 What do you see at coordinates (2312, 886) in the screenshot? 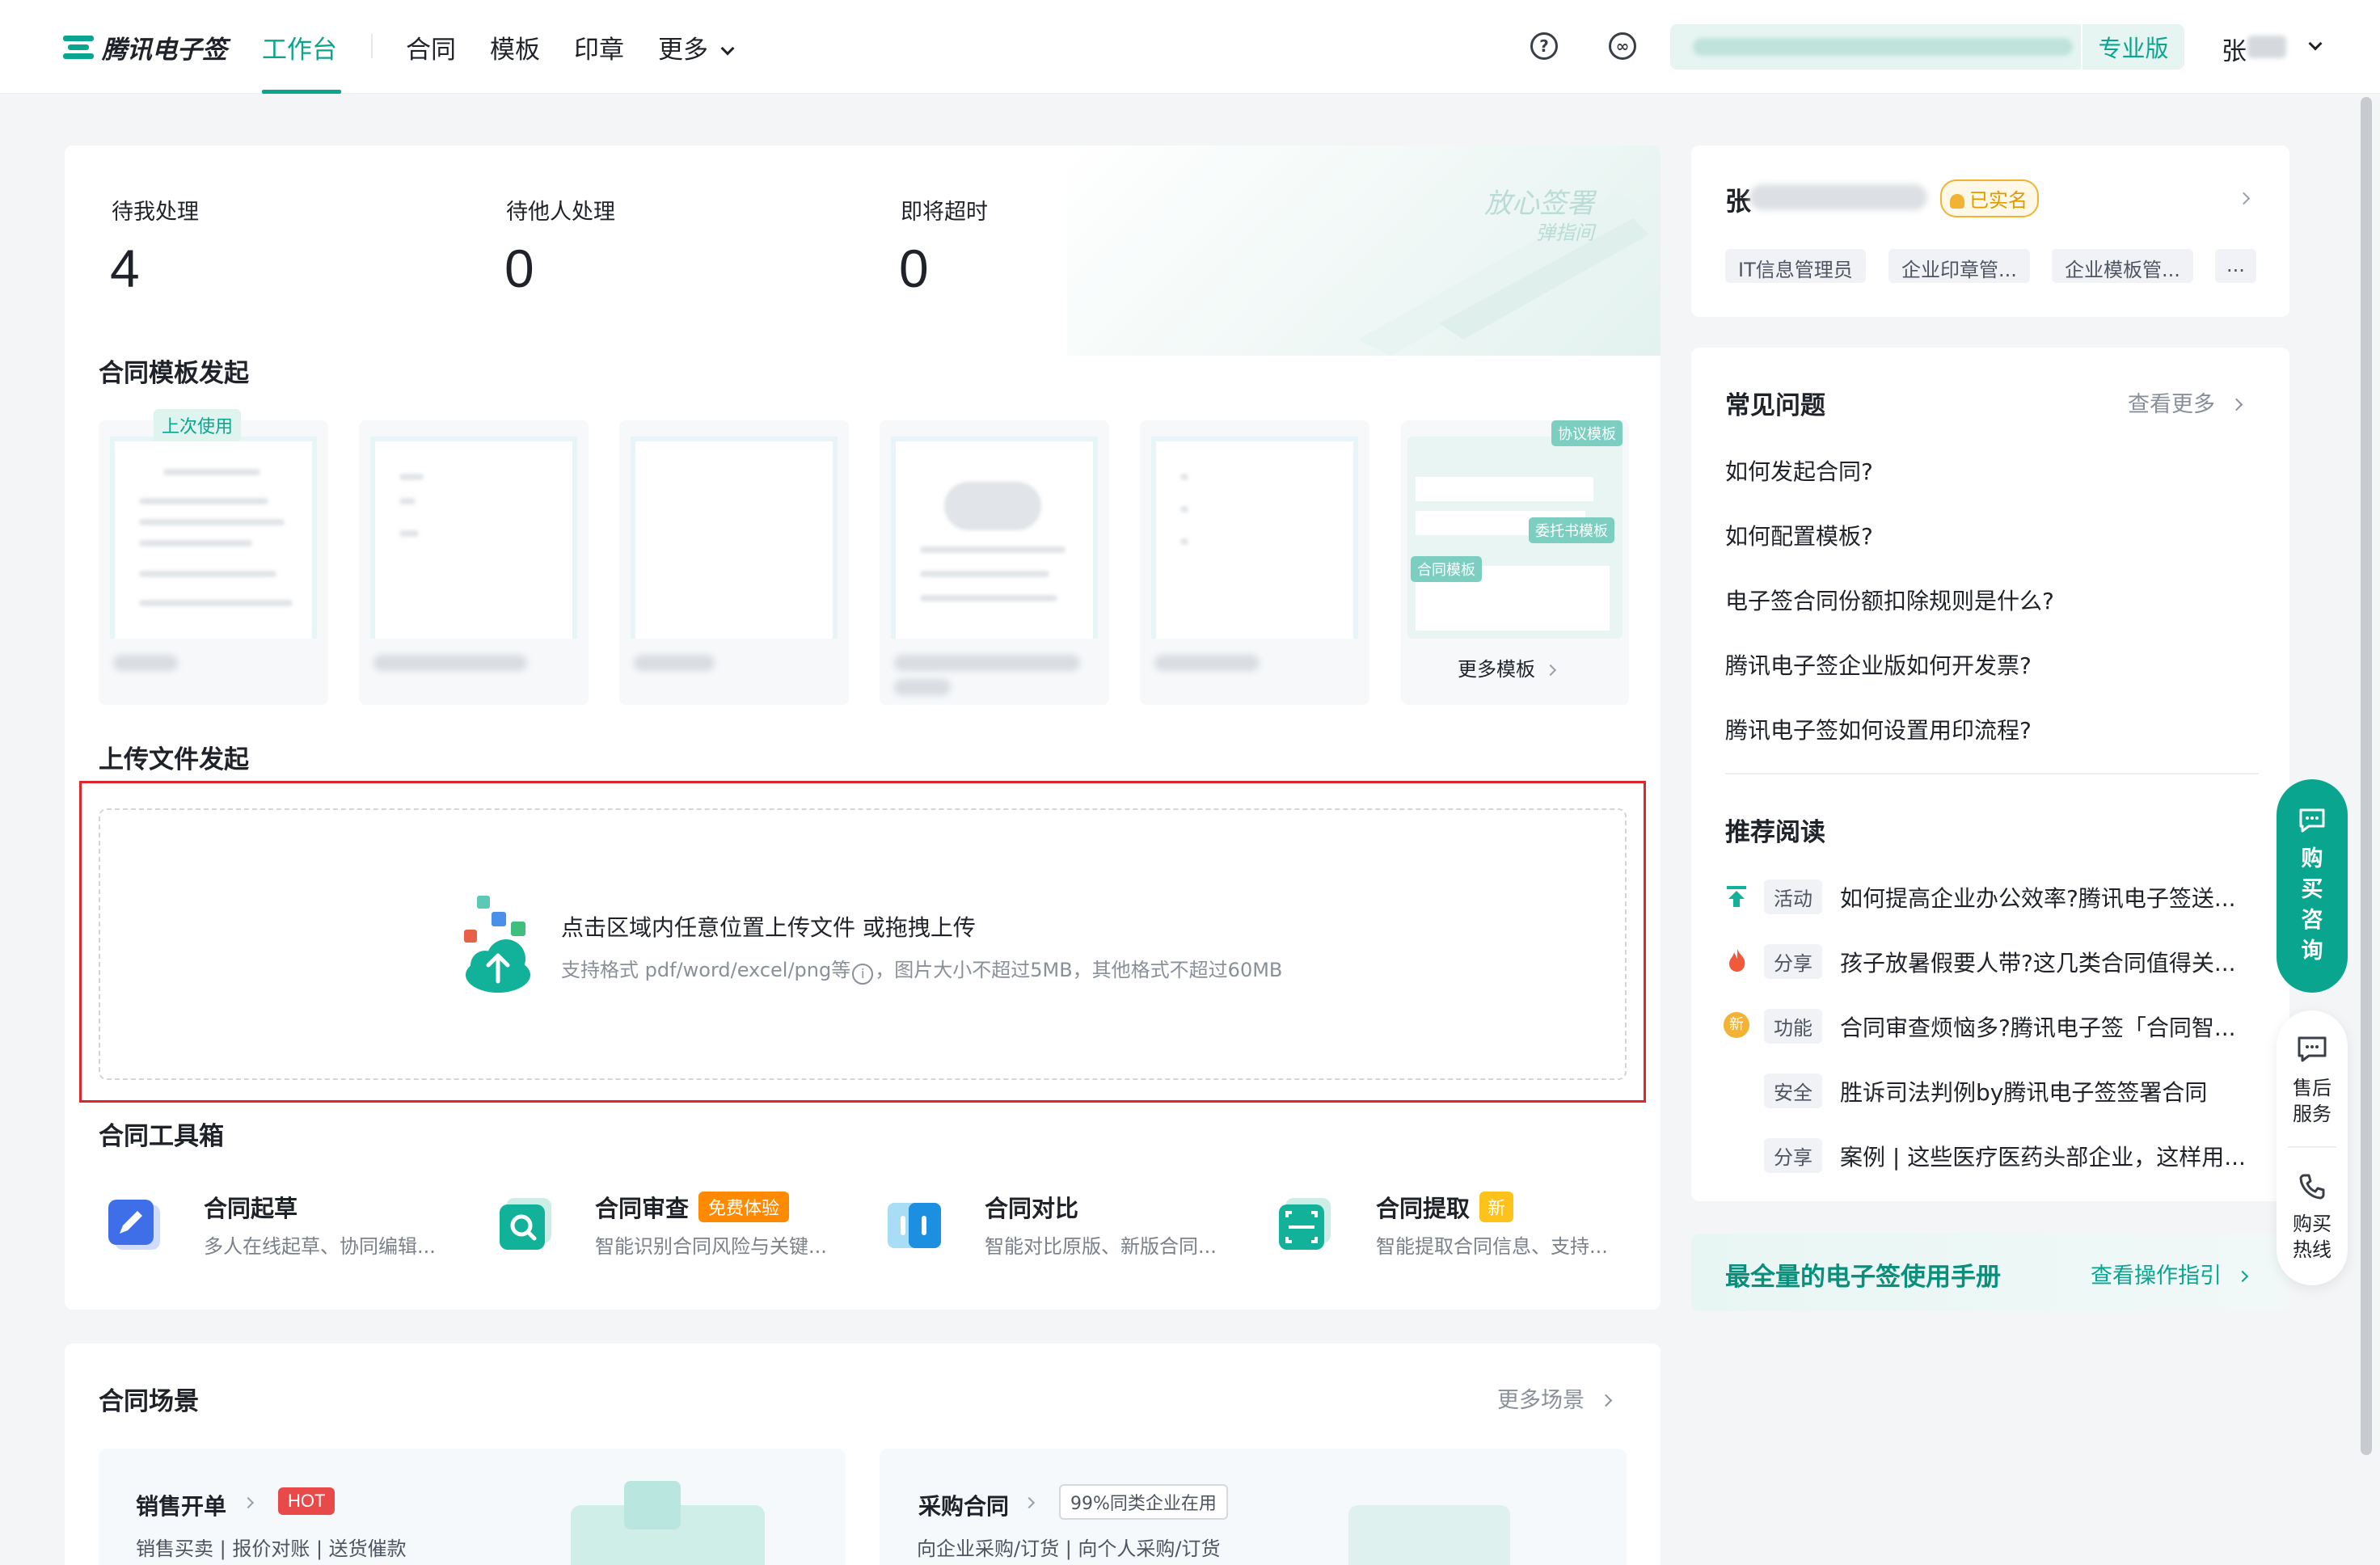
I see `buy-consult-button: 购 买 咨 询` at bounding box center [2312, 886].